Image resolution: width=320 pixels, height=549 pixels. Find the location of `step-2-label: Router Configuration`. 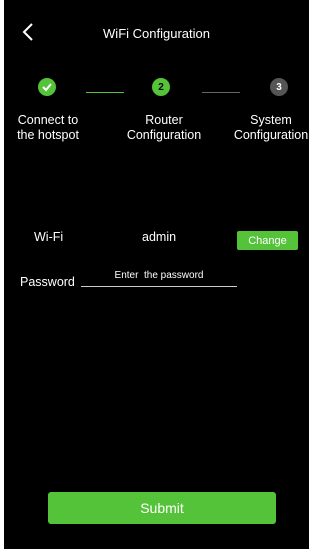

step-2-label: Router Configuration is located at coordinates (164, 128).